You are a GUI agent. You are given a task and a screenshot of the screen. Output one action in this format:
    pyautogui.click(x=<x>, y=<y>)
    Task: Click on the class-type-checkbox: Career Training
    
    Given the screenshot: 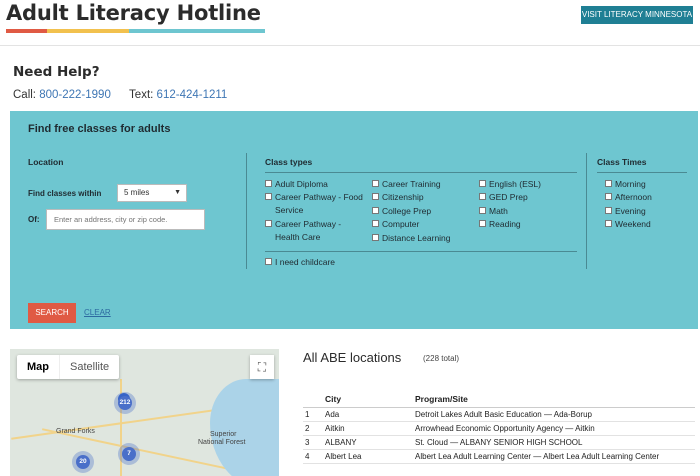 What is the action you would take?
    pyautogui.click(x=424, y=184)
    